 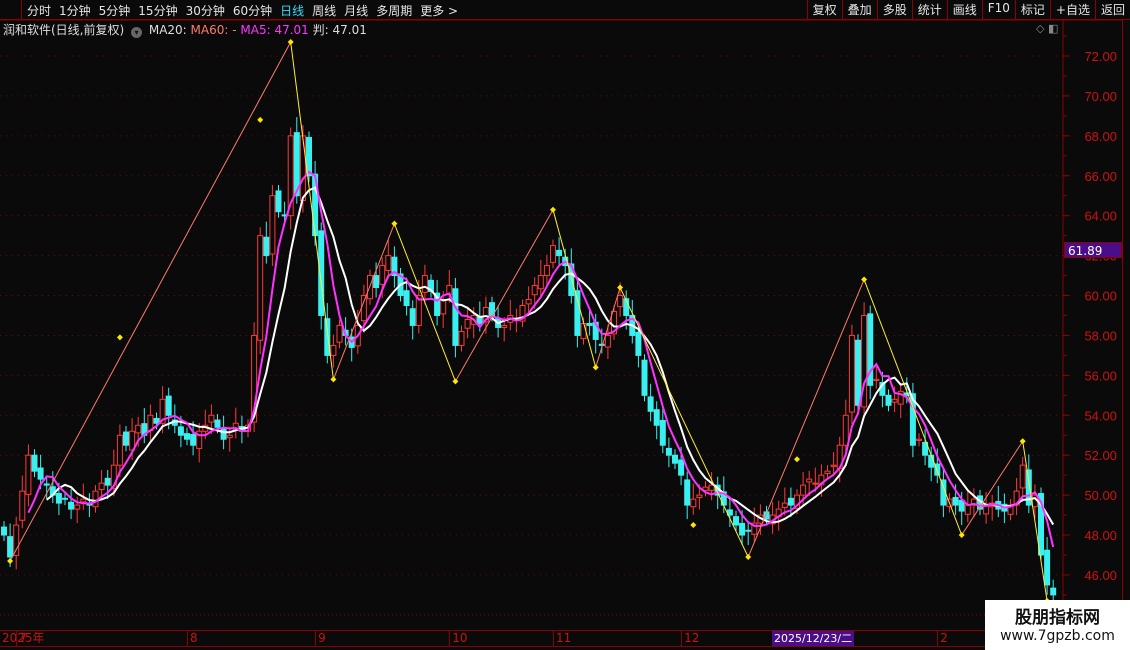 I want to click on period-tab: 更多 >, so click(x=439, y=10).